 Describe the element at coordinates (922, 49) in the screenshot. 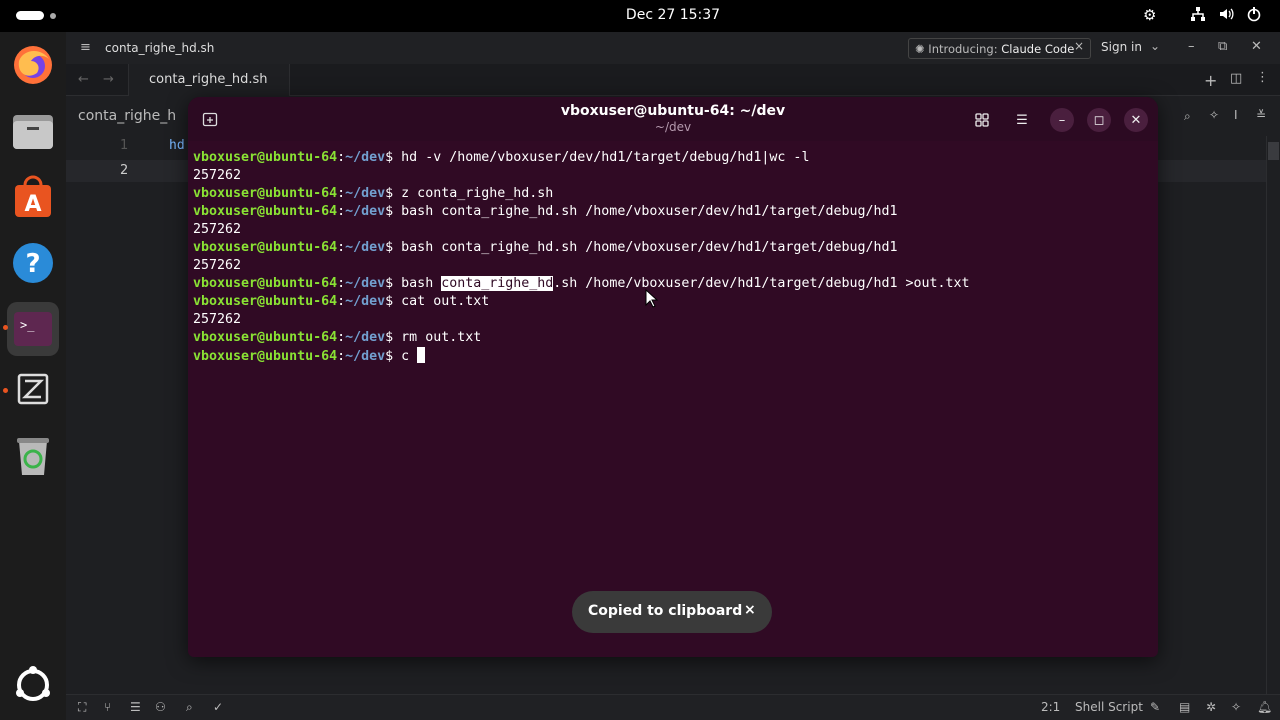

I see `sparkle-icon: ✺` at that location.